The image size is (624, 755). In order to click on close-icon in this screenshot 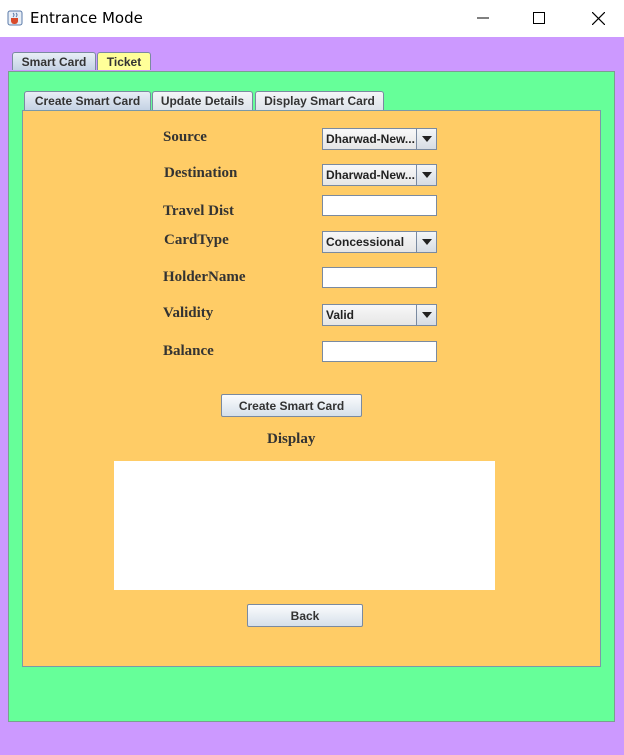, I will do `click(598, 18)`.